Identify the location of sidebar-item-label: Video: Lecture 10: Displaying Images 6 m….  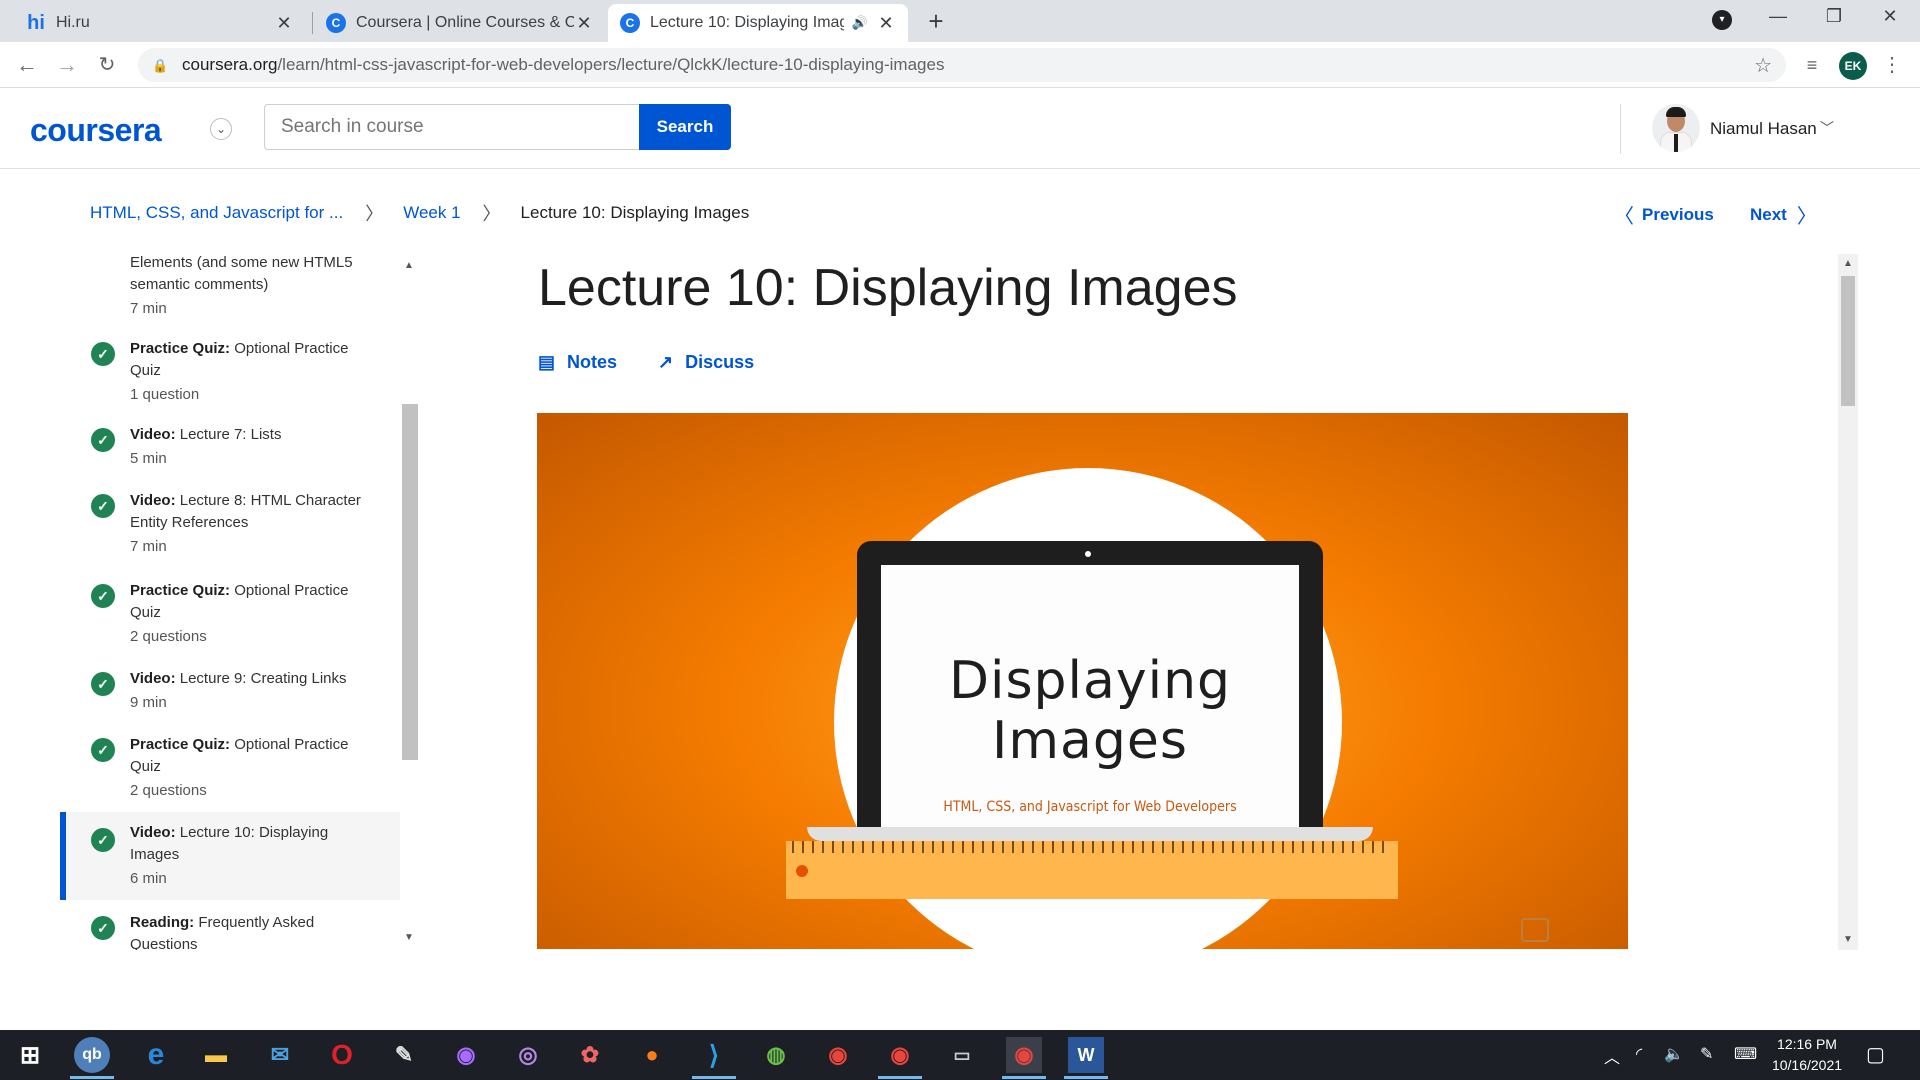
(255, 856).